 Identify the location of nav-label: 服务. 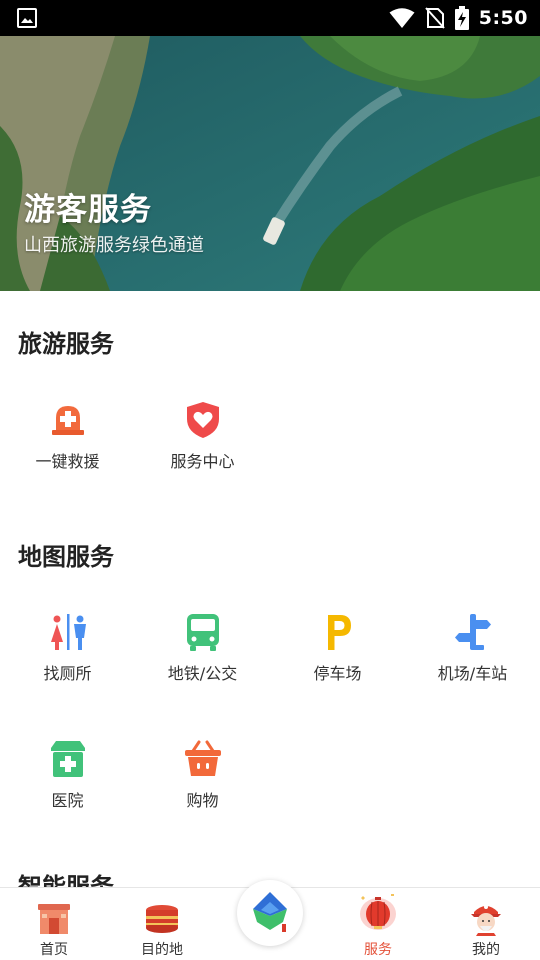
(378, 950).